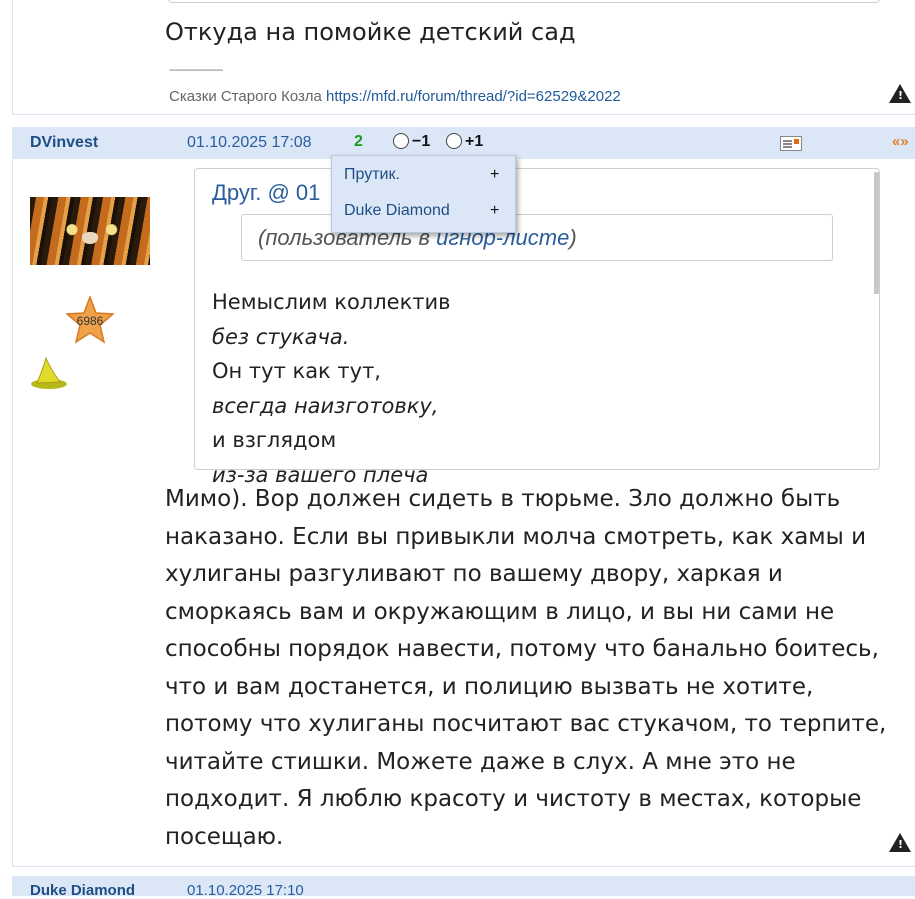 This screenshot has height=899, width=915. Describe the element at coordinates (90, 231) in the screenshot. I see `avatar` at that location.